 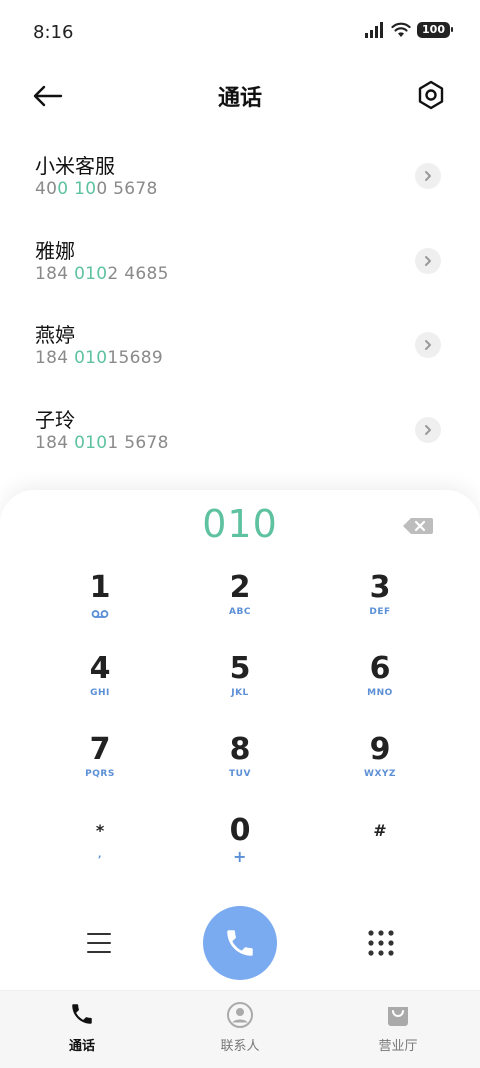 What do you see at coordinates (374, 30) in the screenshot?
I see `signal-icon` at bounding box center [374, 30].